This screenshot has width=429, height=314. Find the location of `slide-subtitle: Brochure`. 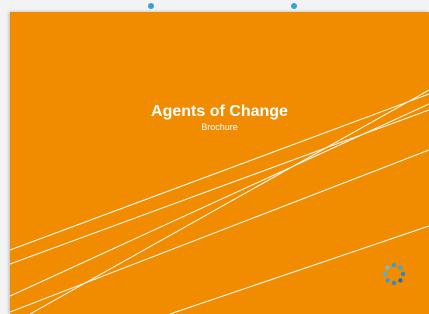

slide-subtitle: Brochure is located at coordinates (219, 127).